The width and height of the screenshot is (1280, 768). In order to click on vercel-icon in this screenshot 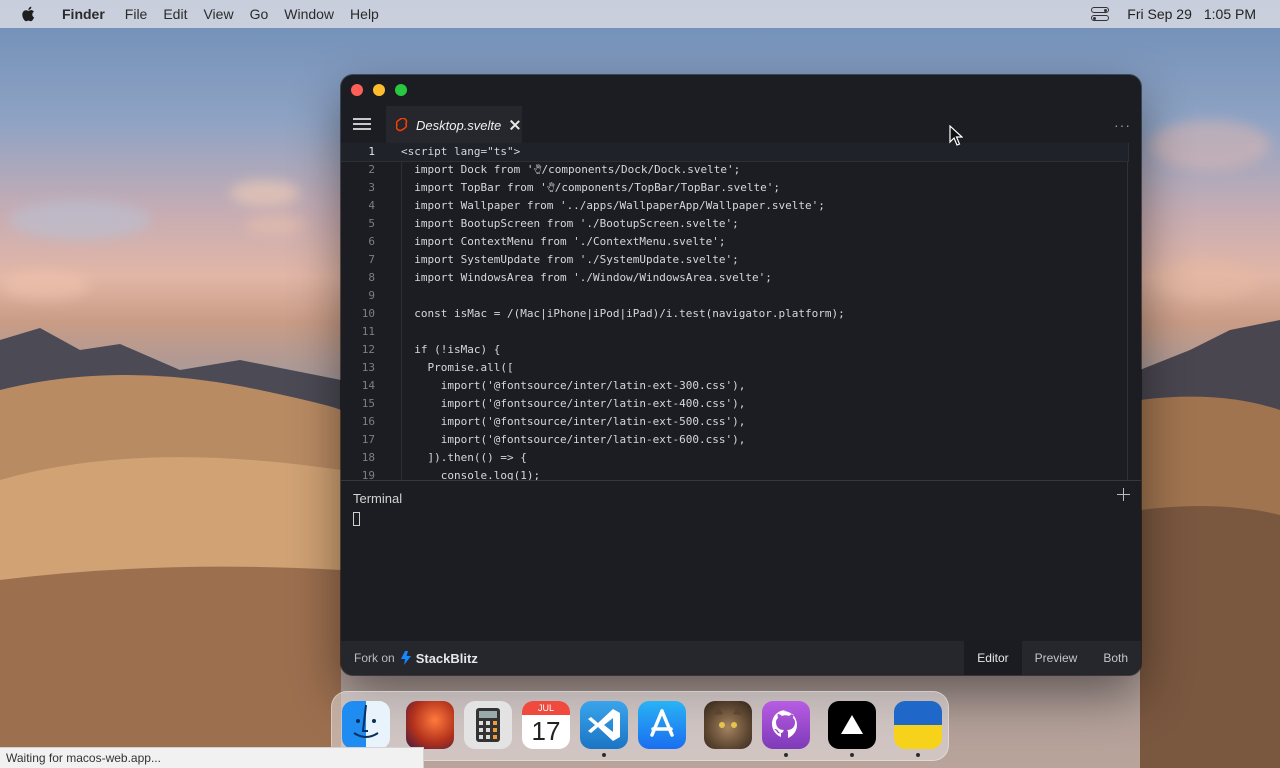, I will do `click(852, 725)`.